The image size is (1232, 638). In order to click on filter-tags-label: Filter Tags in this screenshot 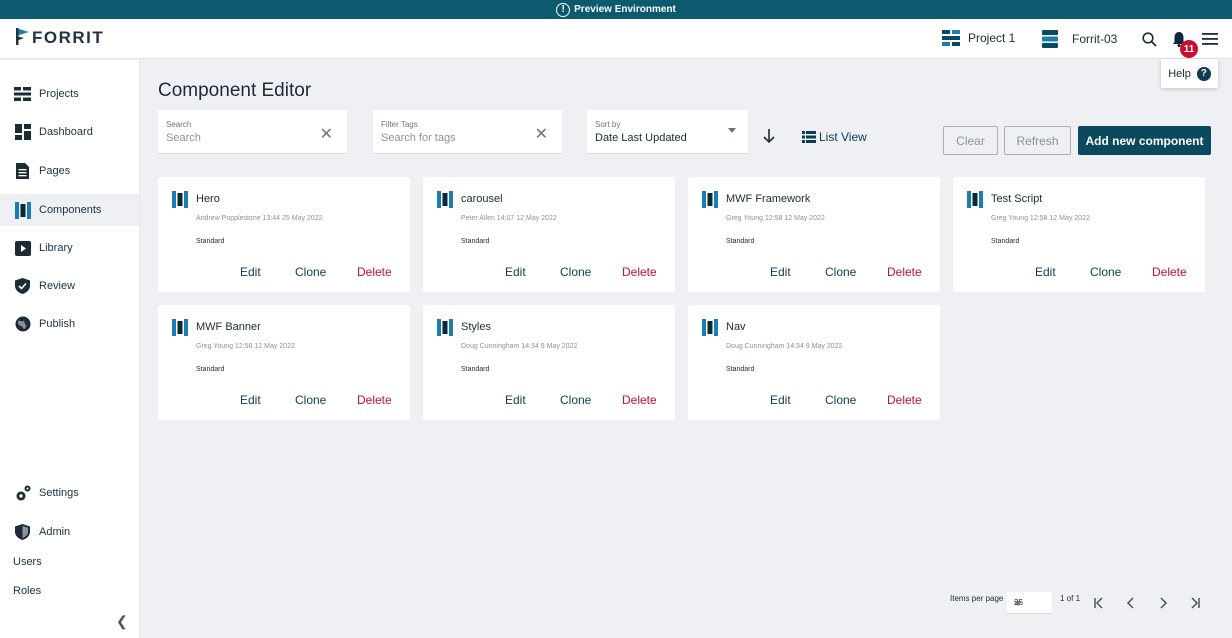, I will do `click(399, 124)`.